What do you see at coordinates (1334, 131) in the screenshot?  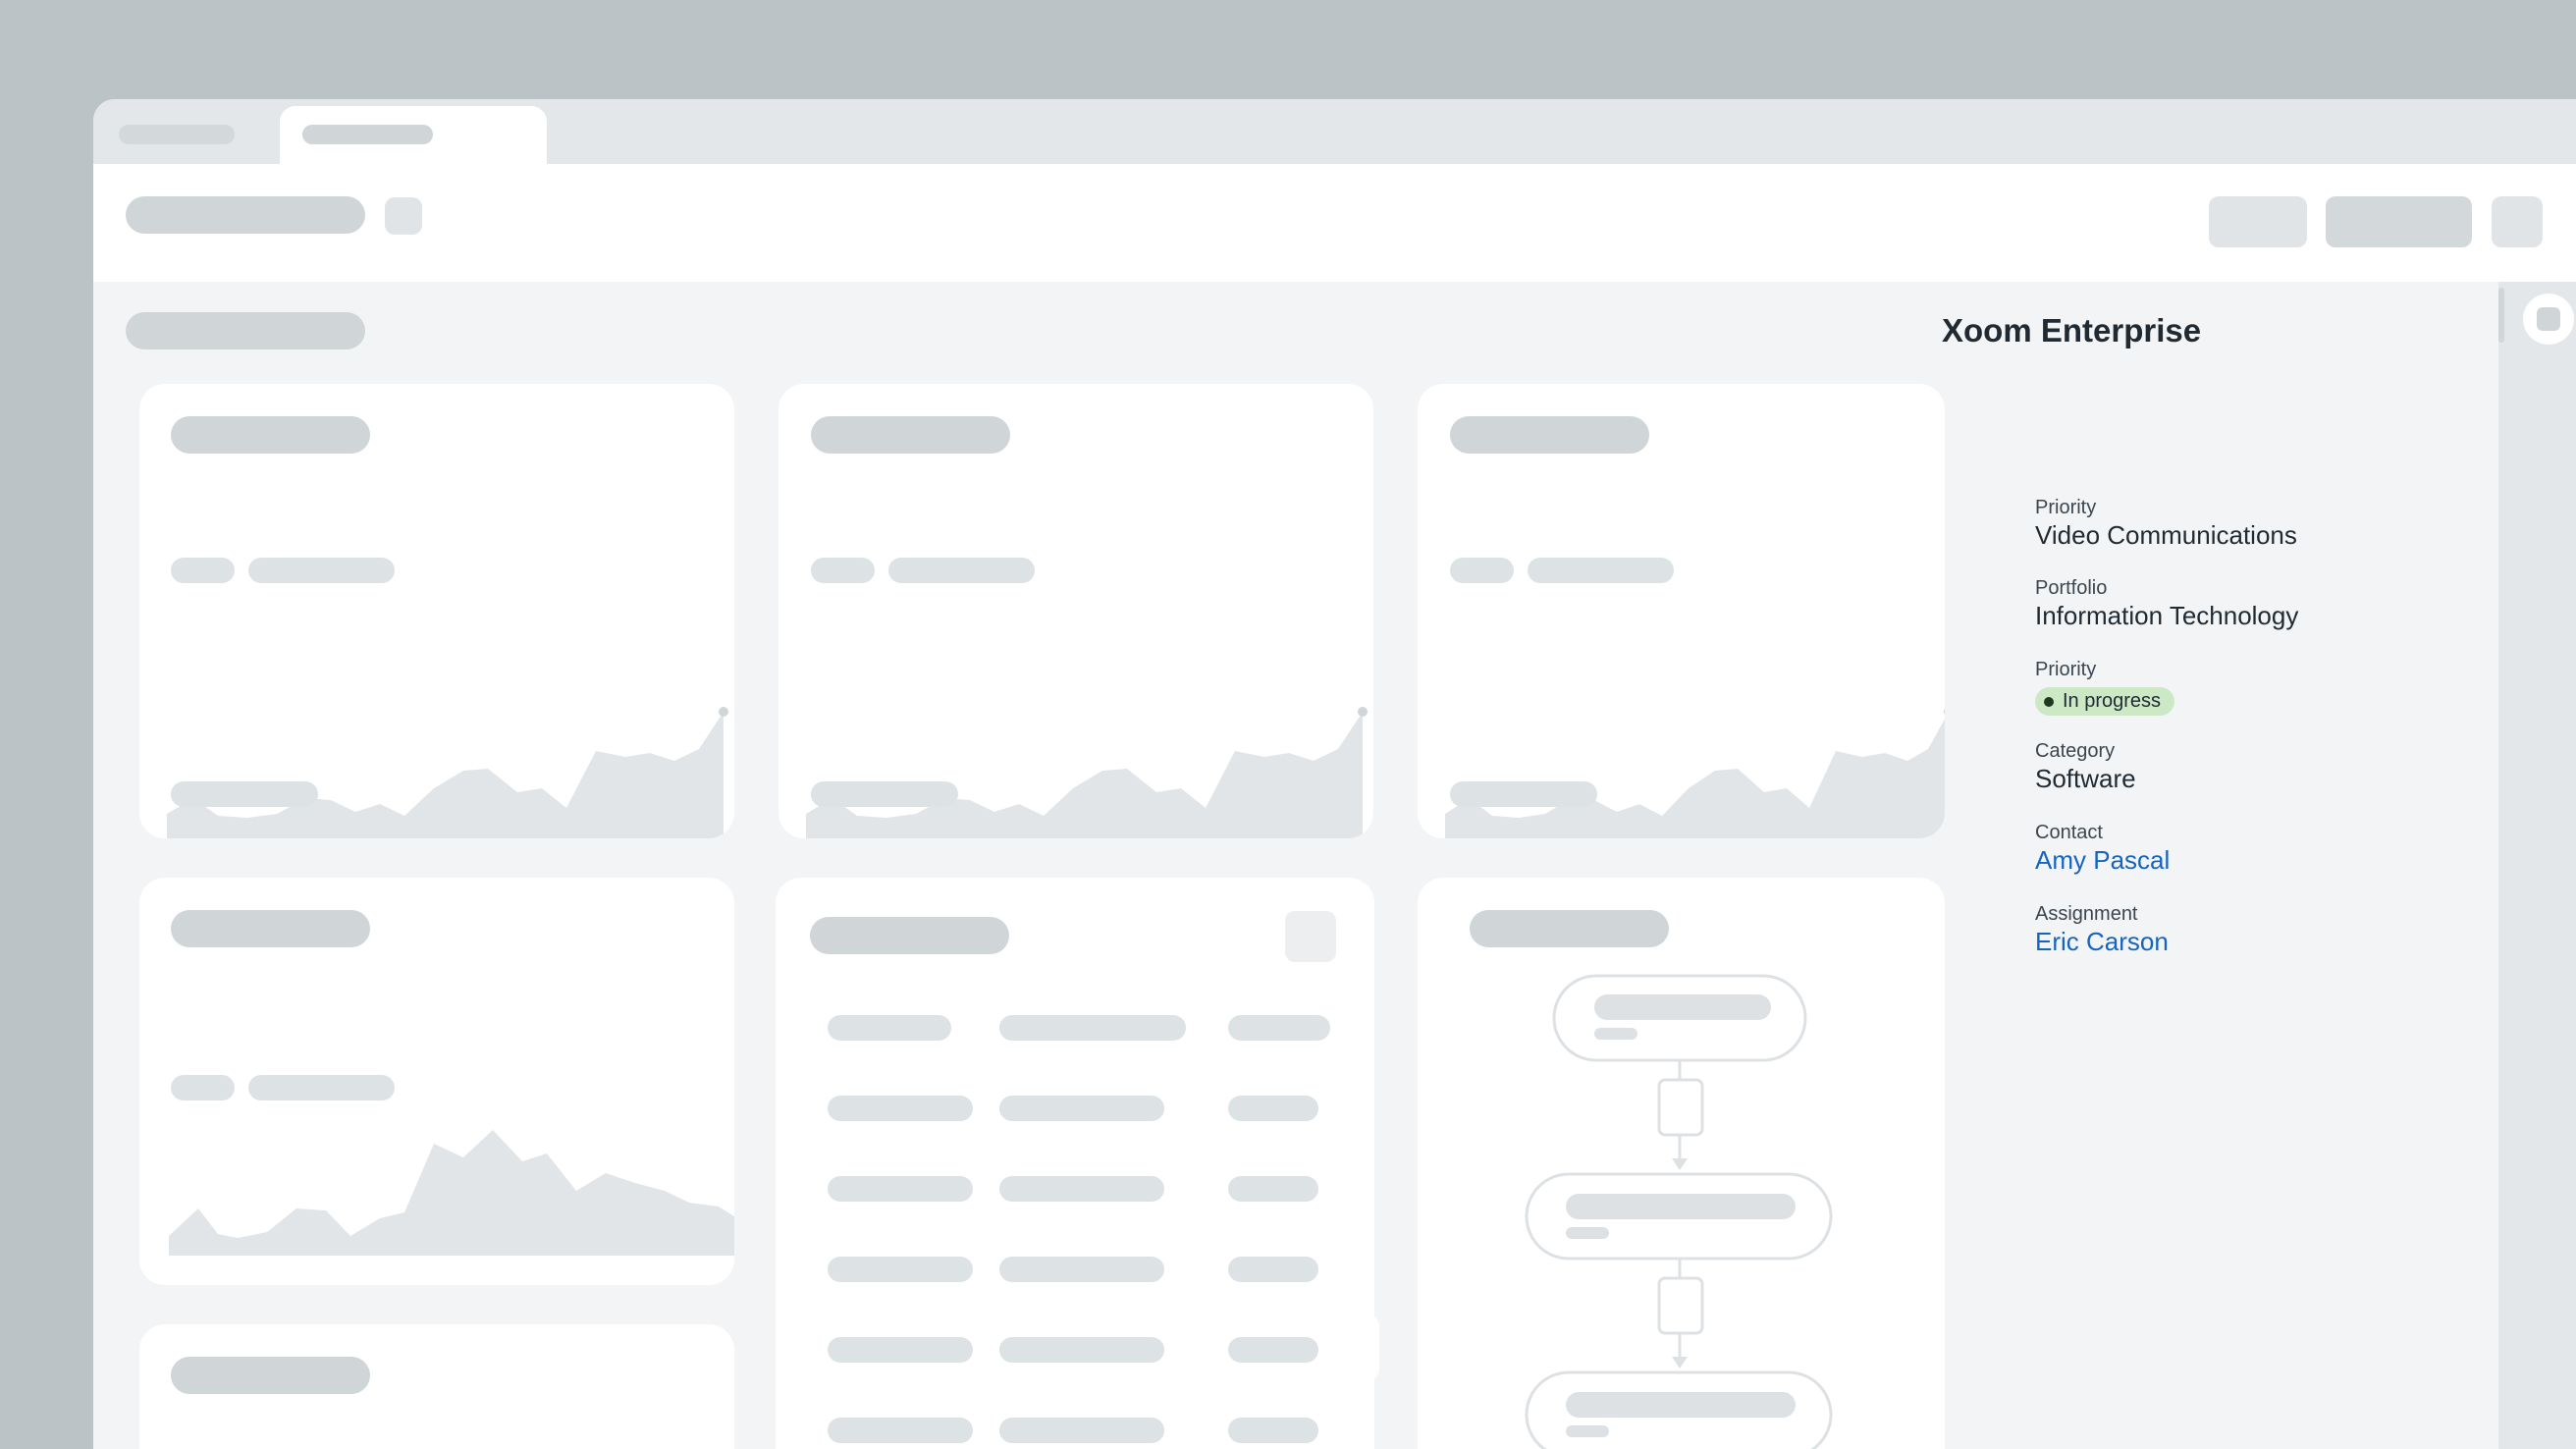 I see `tab-bar` at bounding box center [1334, 131].